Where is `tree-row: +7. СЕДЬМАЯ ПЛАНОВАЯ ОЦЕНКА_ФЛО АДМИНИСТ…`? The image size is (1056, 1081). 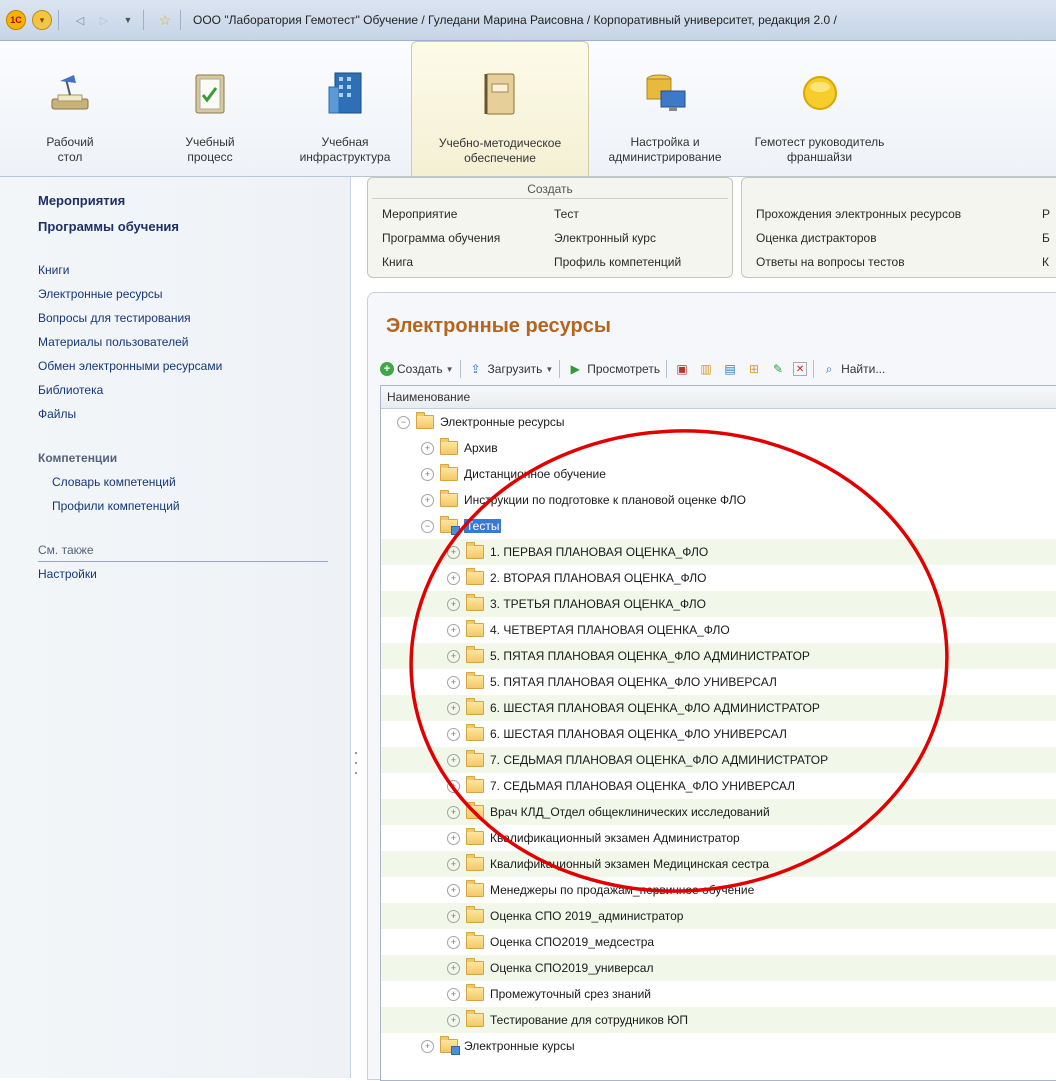 tree-row: +7. СЕДЬМАЯ ПЛАНОВАЯ ОЦЕНКА_ФЛО АДМИНИСТ… is located at coordinates (718, 760).